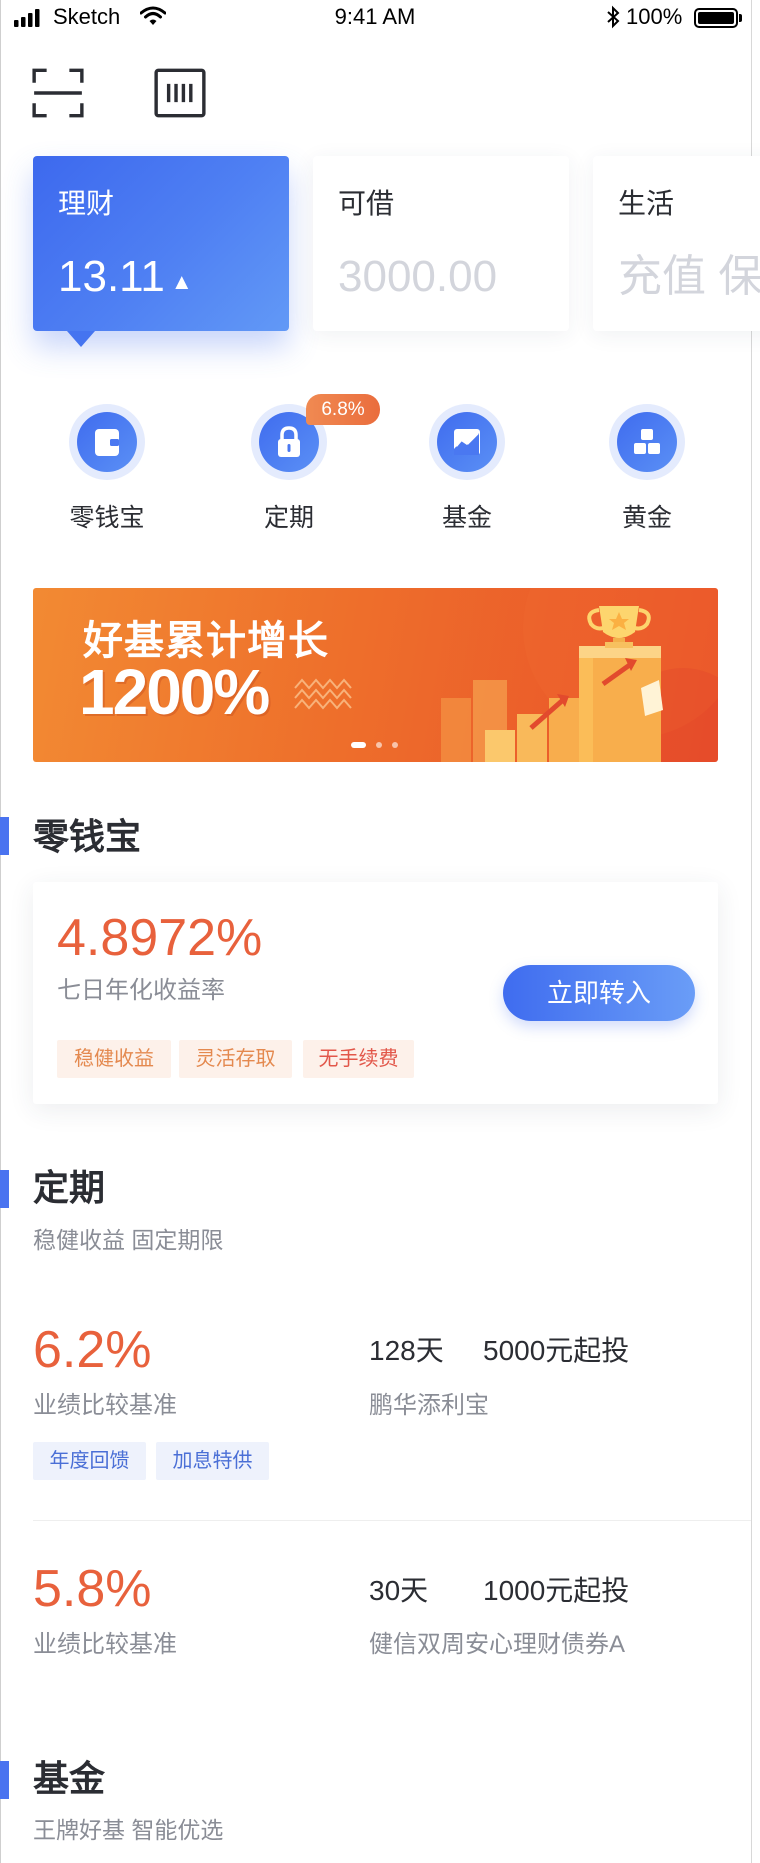 The image size is (760, 1863). What do you see at coordinates (125, 276) in the screenshot?
I see `account-card-value: 13.11 ▲` at bounding box center [125, 276].